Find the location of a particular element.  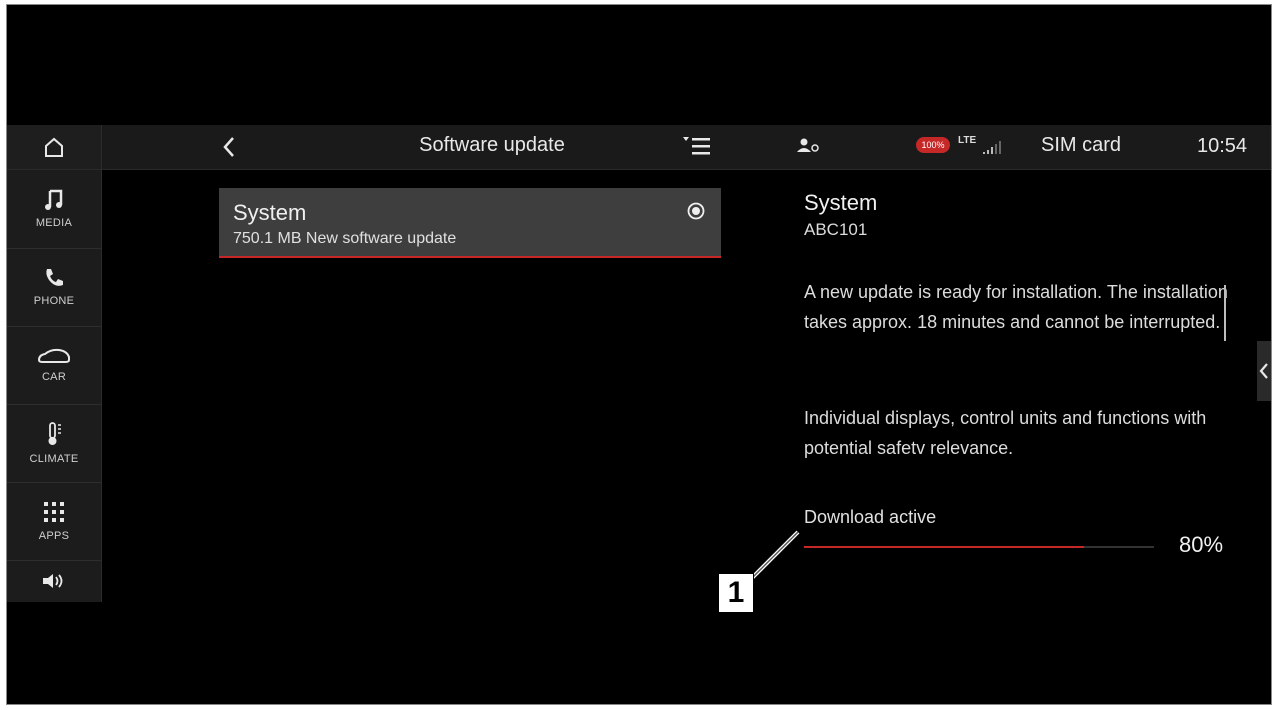

back-button is located at coordinates (229, 147).